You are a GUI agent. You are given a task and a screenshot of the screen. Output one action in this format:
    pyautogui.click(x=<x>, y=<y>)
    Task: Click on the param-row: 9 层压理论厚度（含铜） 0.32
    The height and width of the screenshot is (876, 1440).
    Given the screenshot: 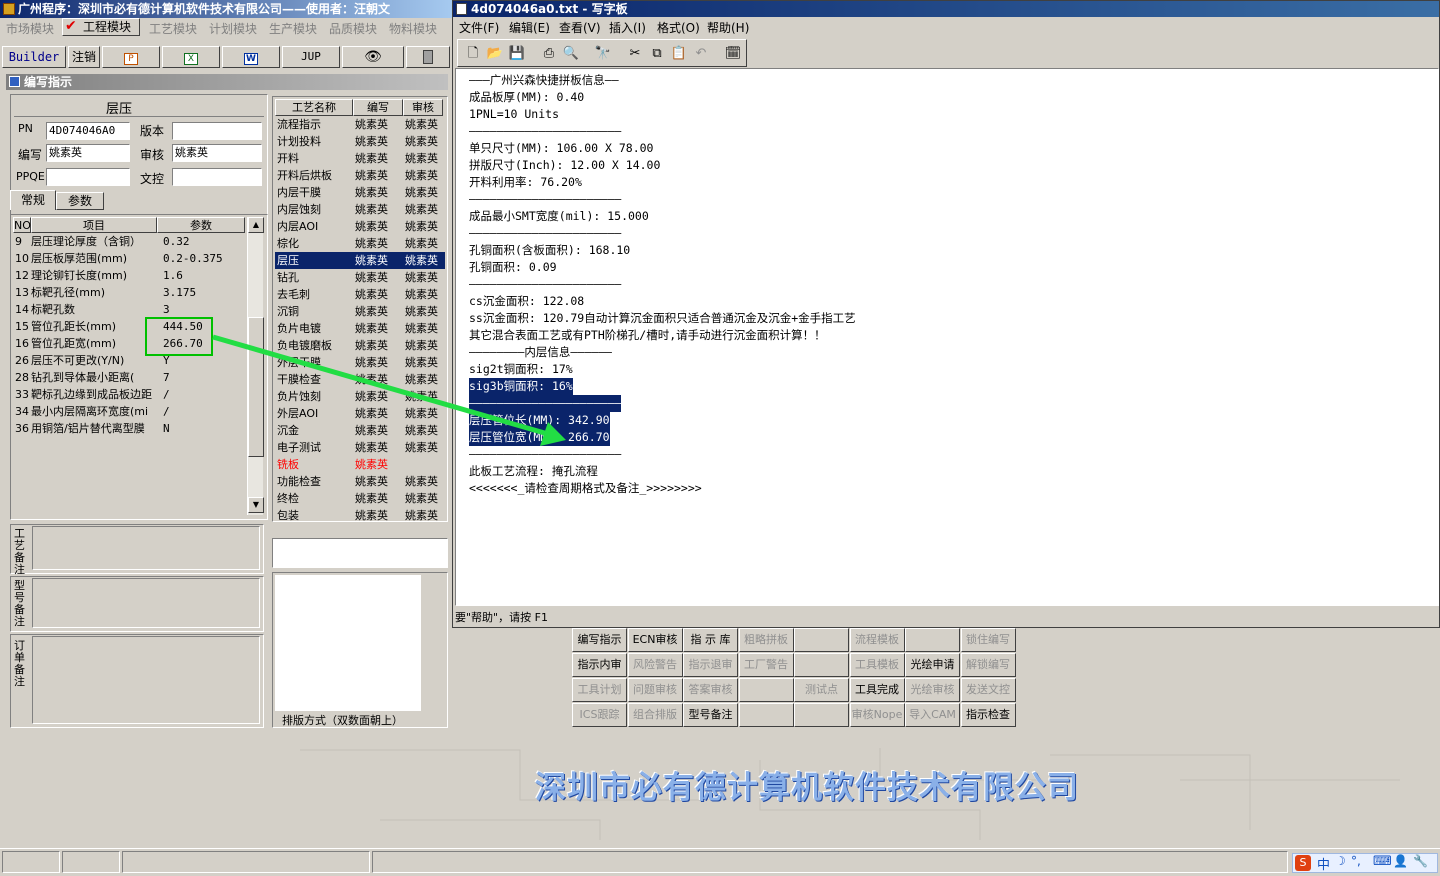 What is the action you would take?
    pyautogui.click(x=129, y=241)
    